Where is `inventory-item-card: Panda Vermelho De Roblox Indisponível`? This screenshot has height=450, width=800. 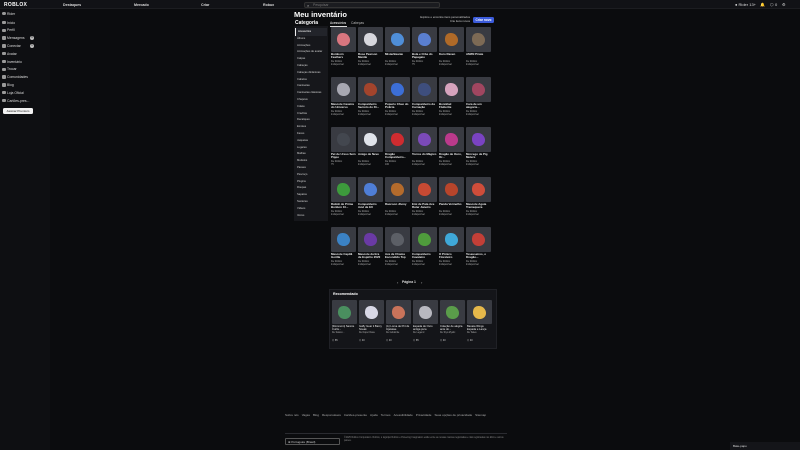
inventory-item-card: Panda Vermelho De Roblox Indisponível is located at coordinates (451, 201).